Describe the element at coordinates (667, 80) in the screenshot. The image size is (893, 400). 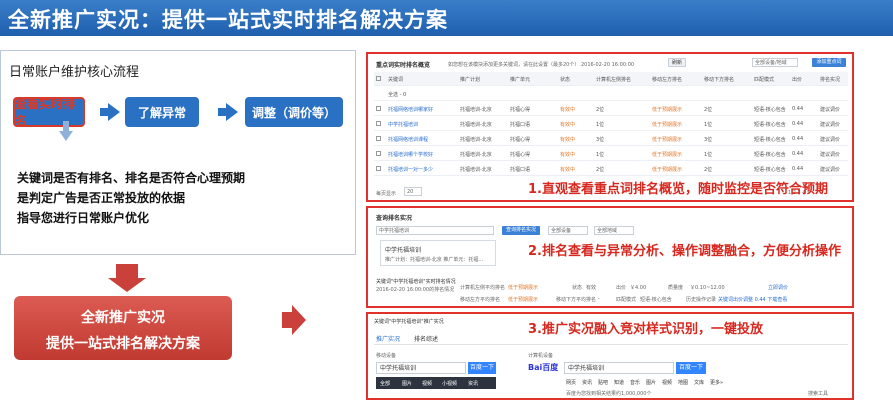
I see `col-mobile-left: 移动左方排名` at that location.